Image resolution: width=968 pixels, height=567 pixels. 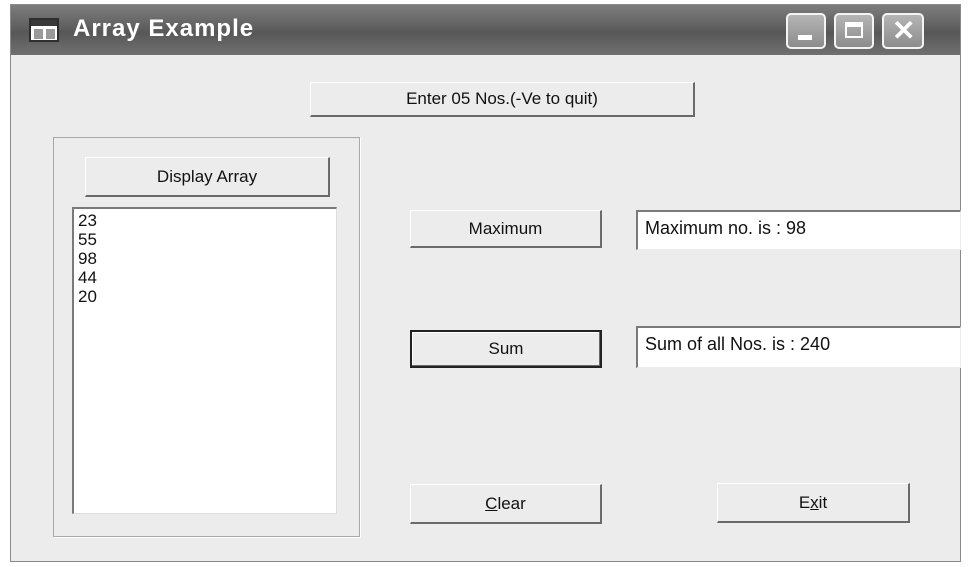 I want to click on exit-mnemonic: x, so click(x=814, y=502).